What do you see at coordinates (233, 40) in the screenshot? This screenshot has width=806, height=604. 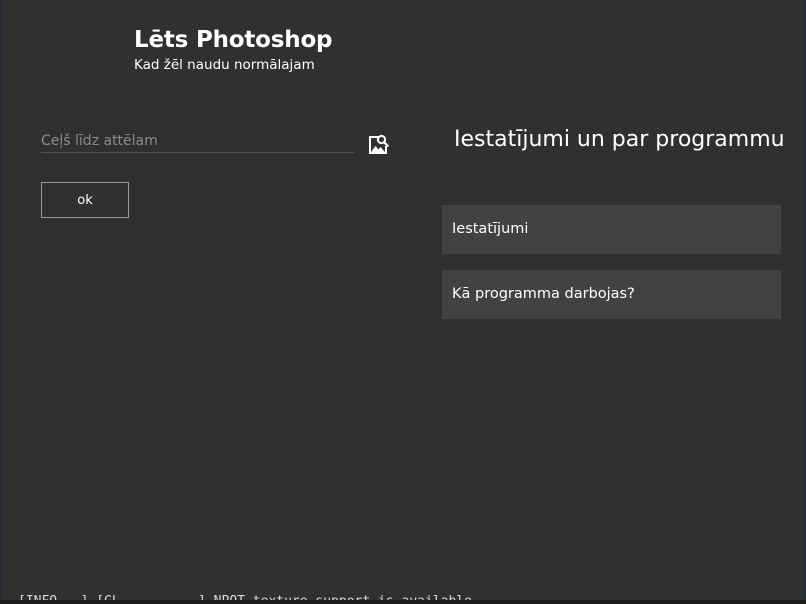 I see `app-title: Lēts Photoshop` at bounding box center [233, 40].